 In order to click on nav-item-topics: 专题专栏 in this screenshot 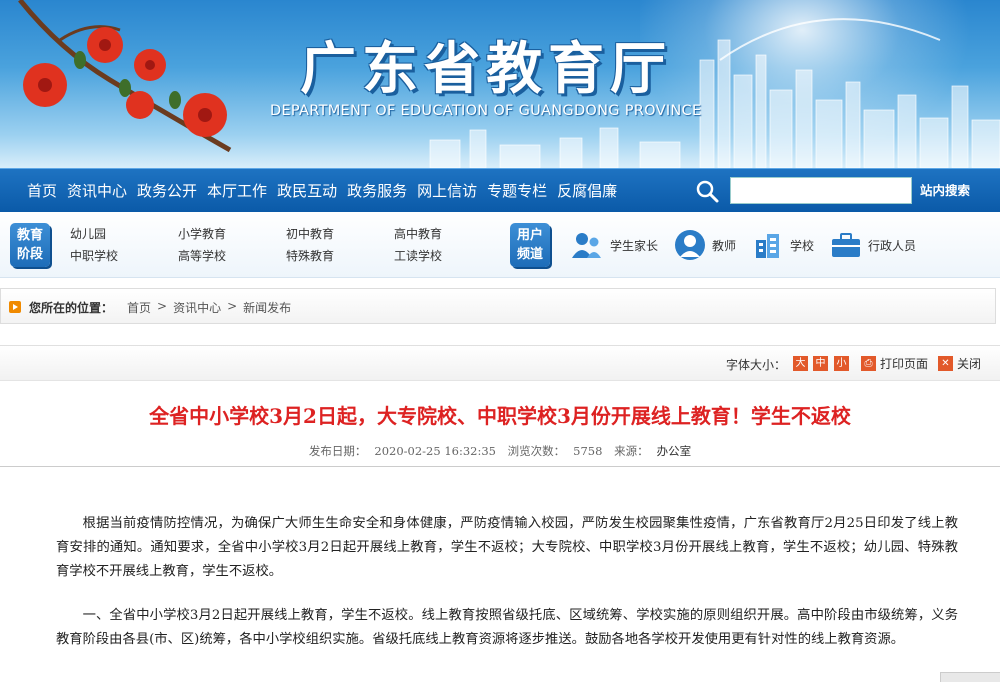, I will do `click(517, 190)`.